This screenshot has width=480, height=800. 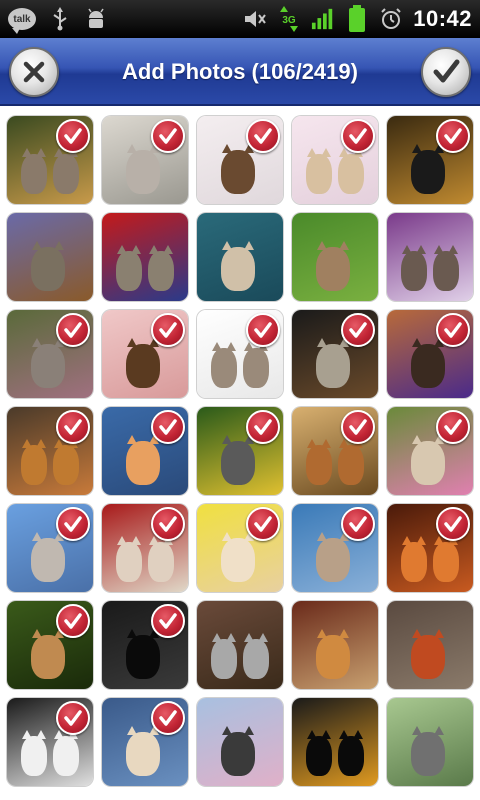 I want to click on title-bar: Add Photos (106/2419), so click(x=240, y=72).